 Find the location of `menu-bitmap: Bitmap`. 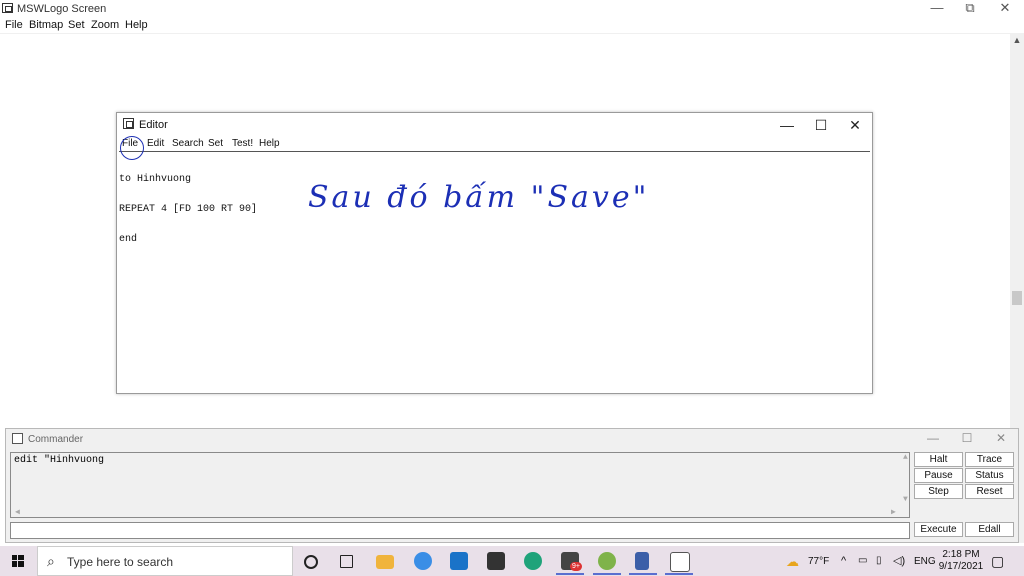

menu-bitmap: Bitmap is located at coordinates (46, 25).